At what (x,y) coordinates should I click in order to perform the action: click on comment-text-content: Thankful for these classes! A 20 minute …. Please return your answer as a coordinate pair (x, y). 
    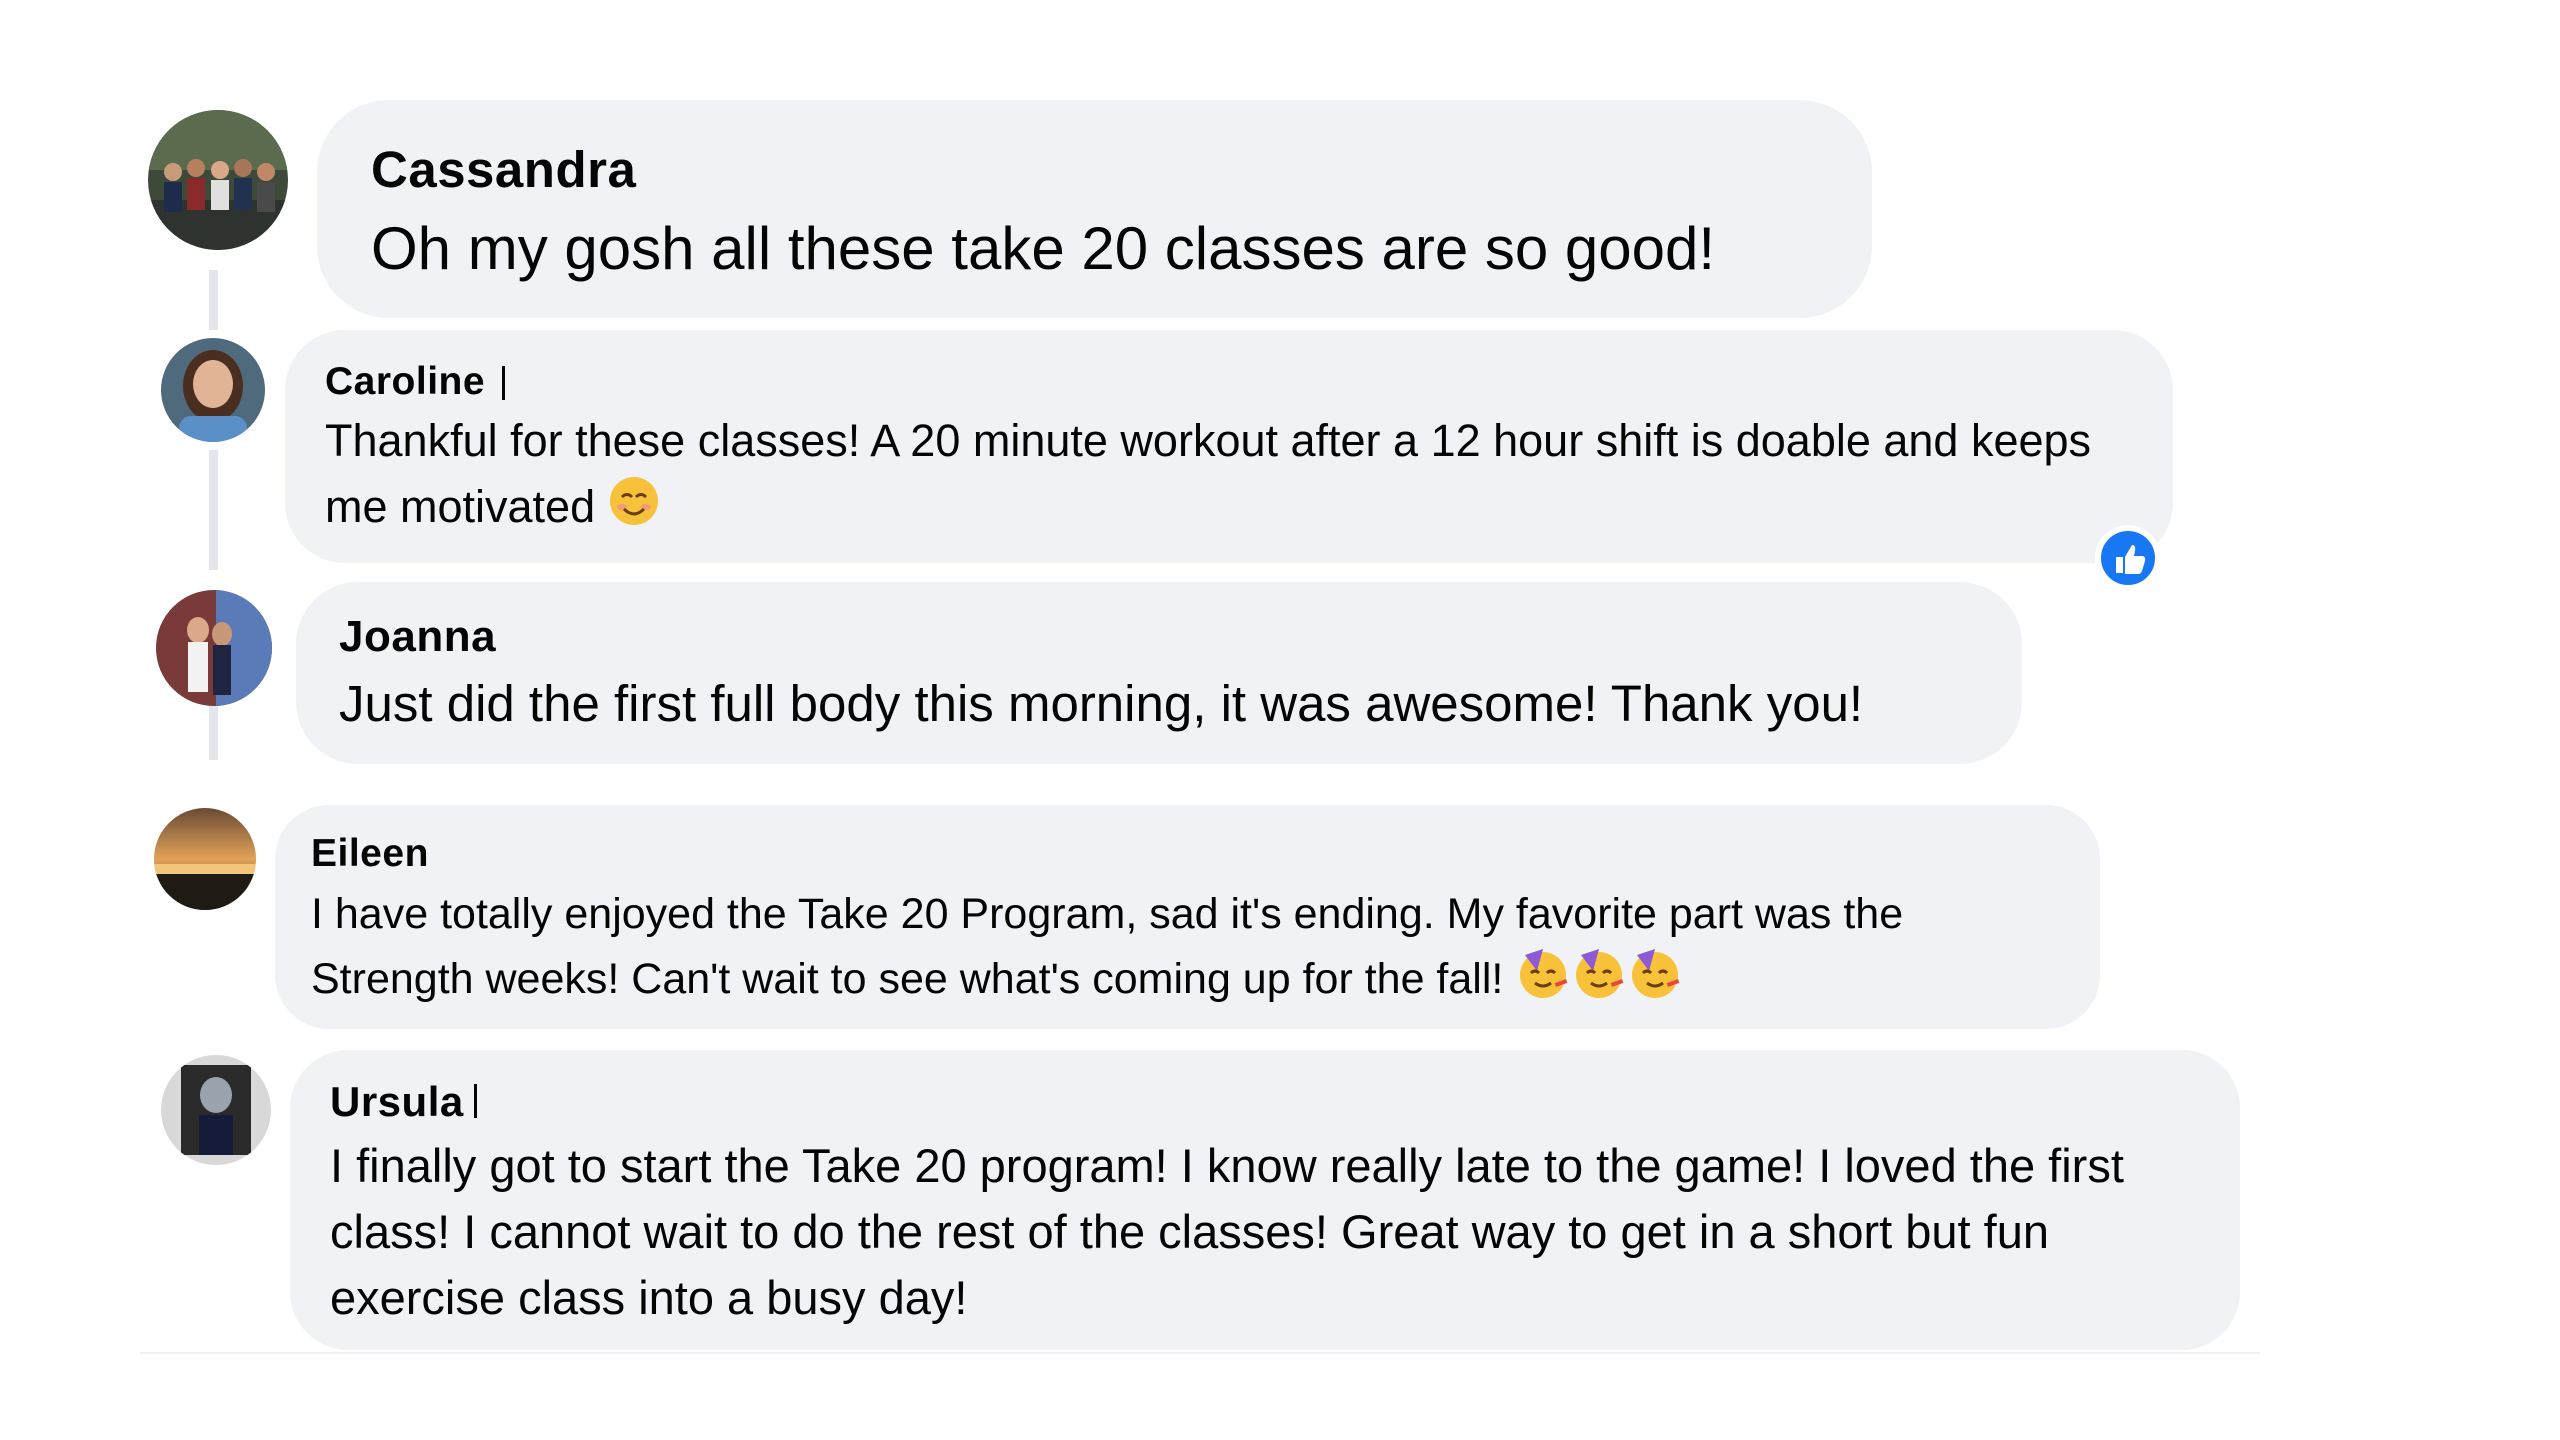
    Looking at the image, I should click on (1208, 473).